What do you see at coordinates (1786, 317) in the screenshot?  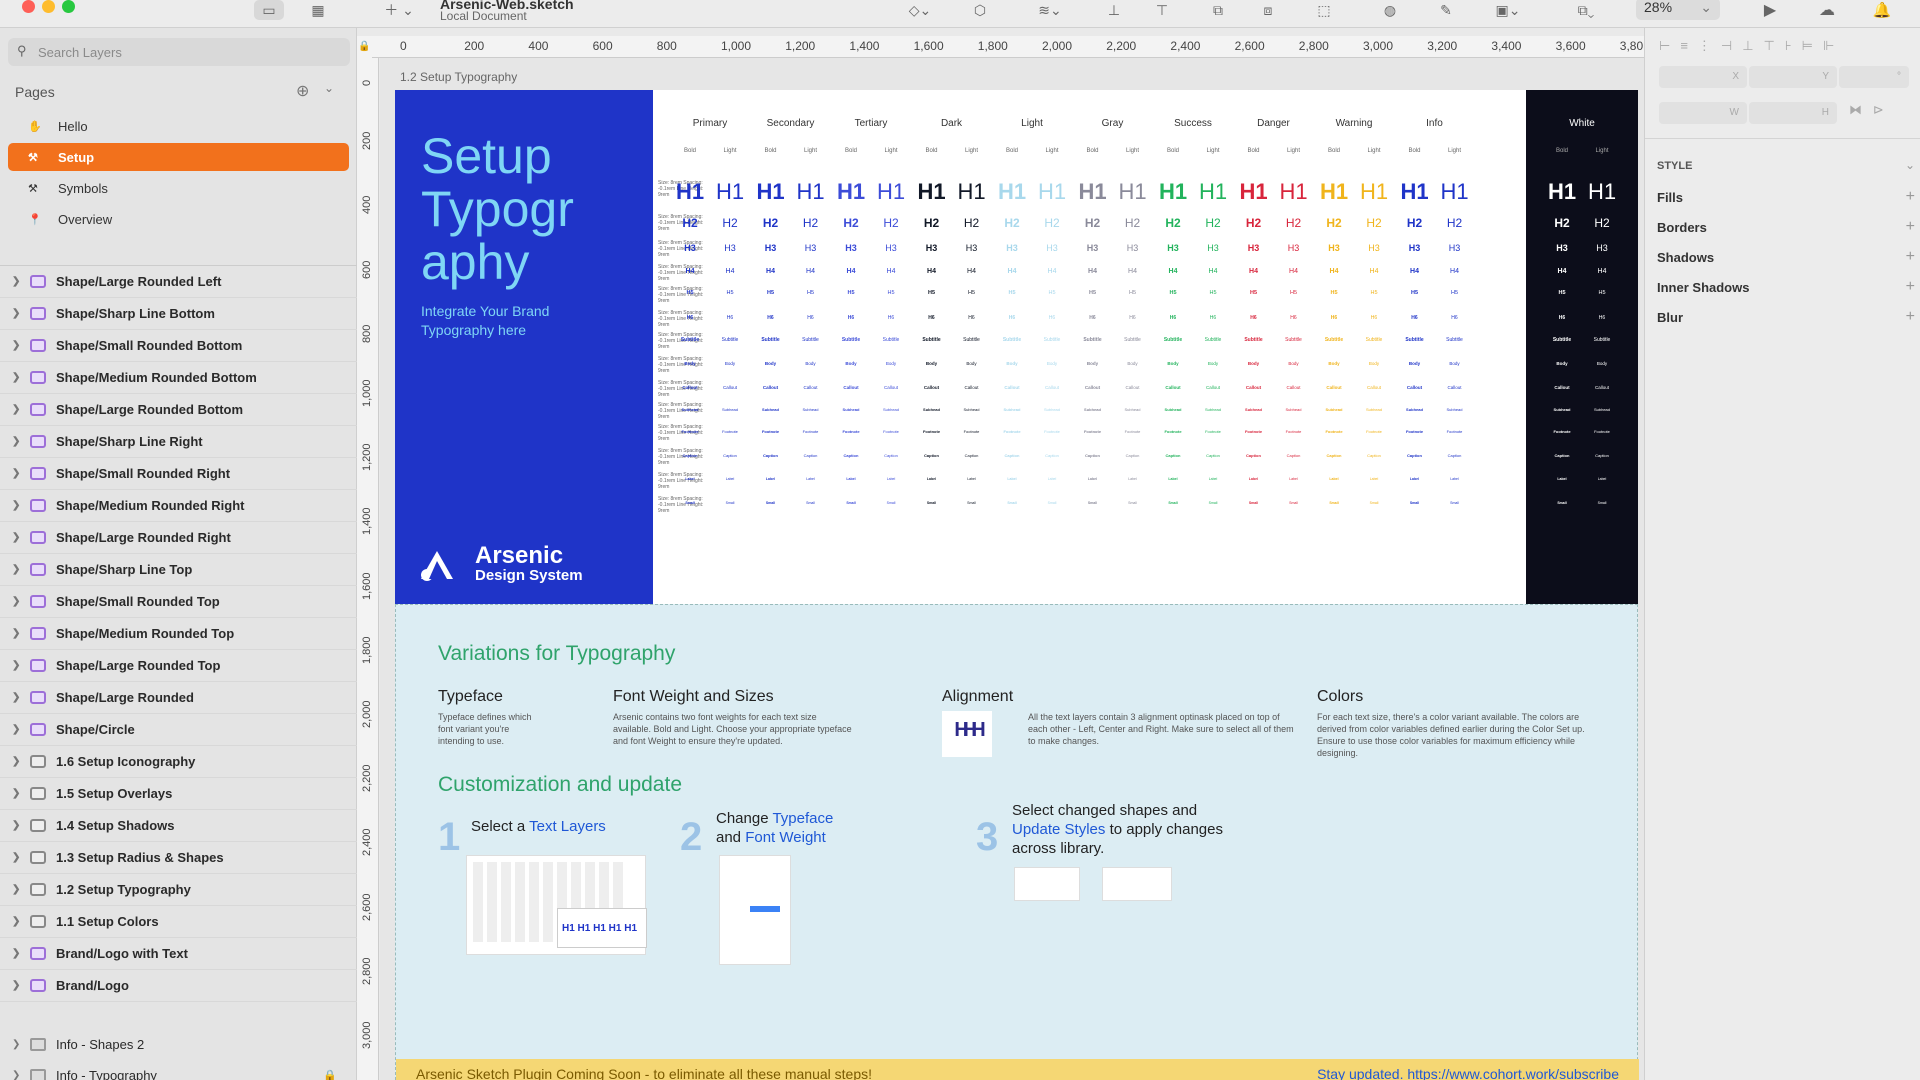 I see `style-section-blur: Blur +` at bounding box center [1786, 317].